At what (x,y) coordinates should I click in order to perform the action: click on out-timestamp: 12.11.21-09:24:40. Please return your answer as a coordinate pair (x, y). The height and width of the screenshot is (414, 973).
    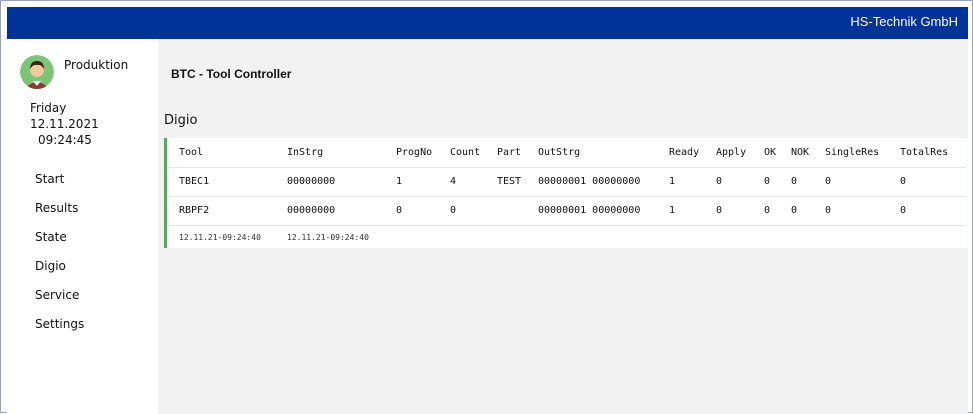
    Looking at the image, I should click on (328, 237).